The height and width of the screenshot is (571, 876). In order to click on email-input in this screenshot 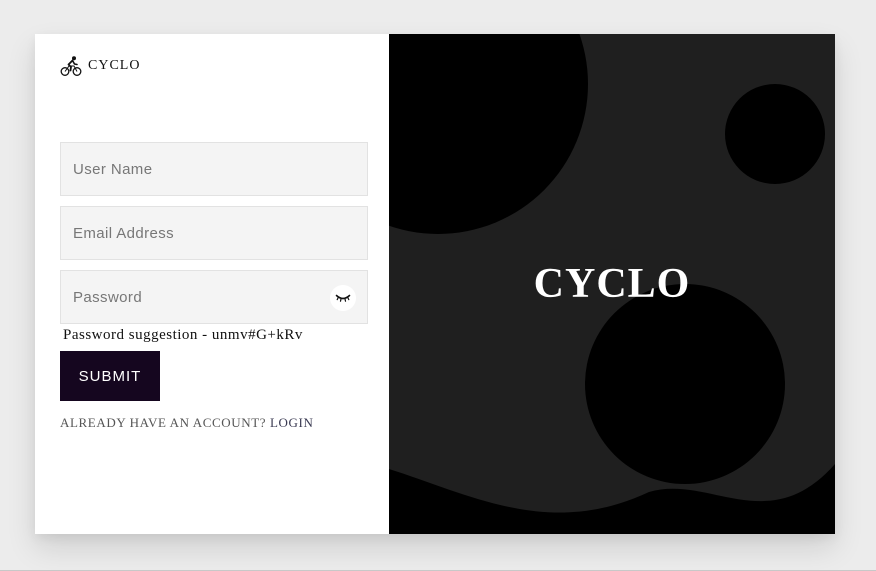, I will do `click(214, 233)`.